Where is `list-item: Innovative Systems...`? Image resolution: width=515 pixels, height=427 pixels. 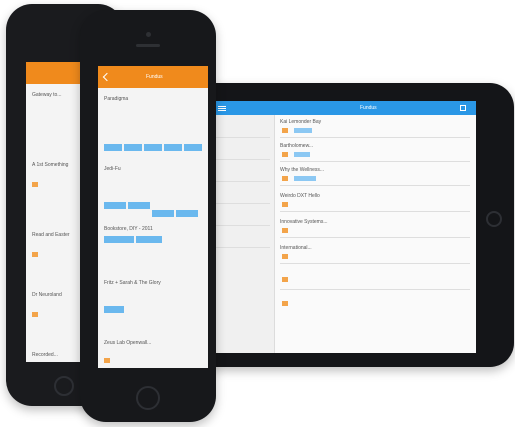 list-item: Innovative Systems... is located at coordinates (304, 222).